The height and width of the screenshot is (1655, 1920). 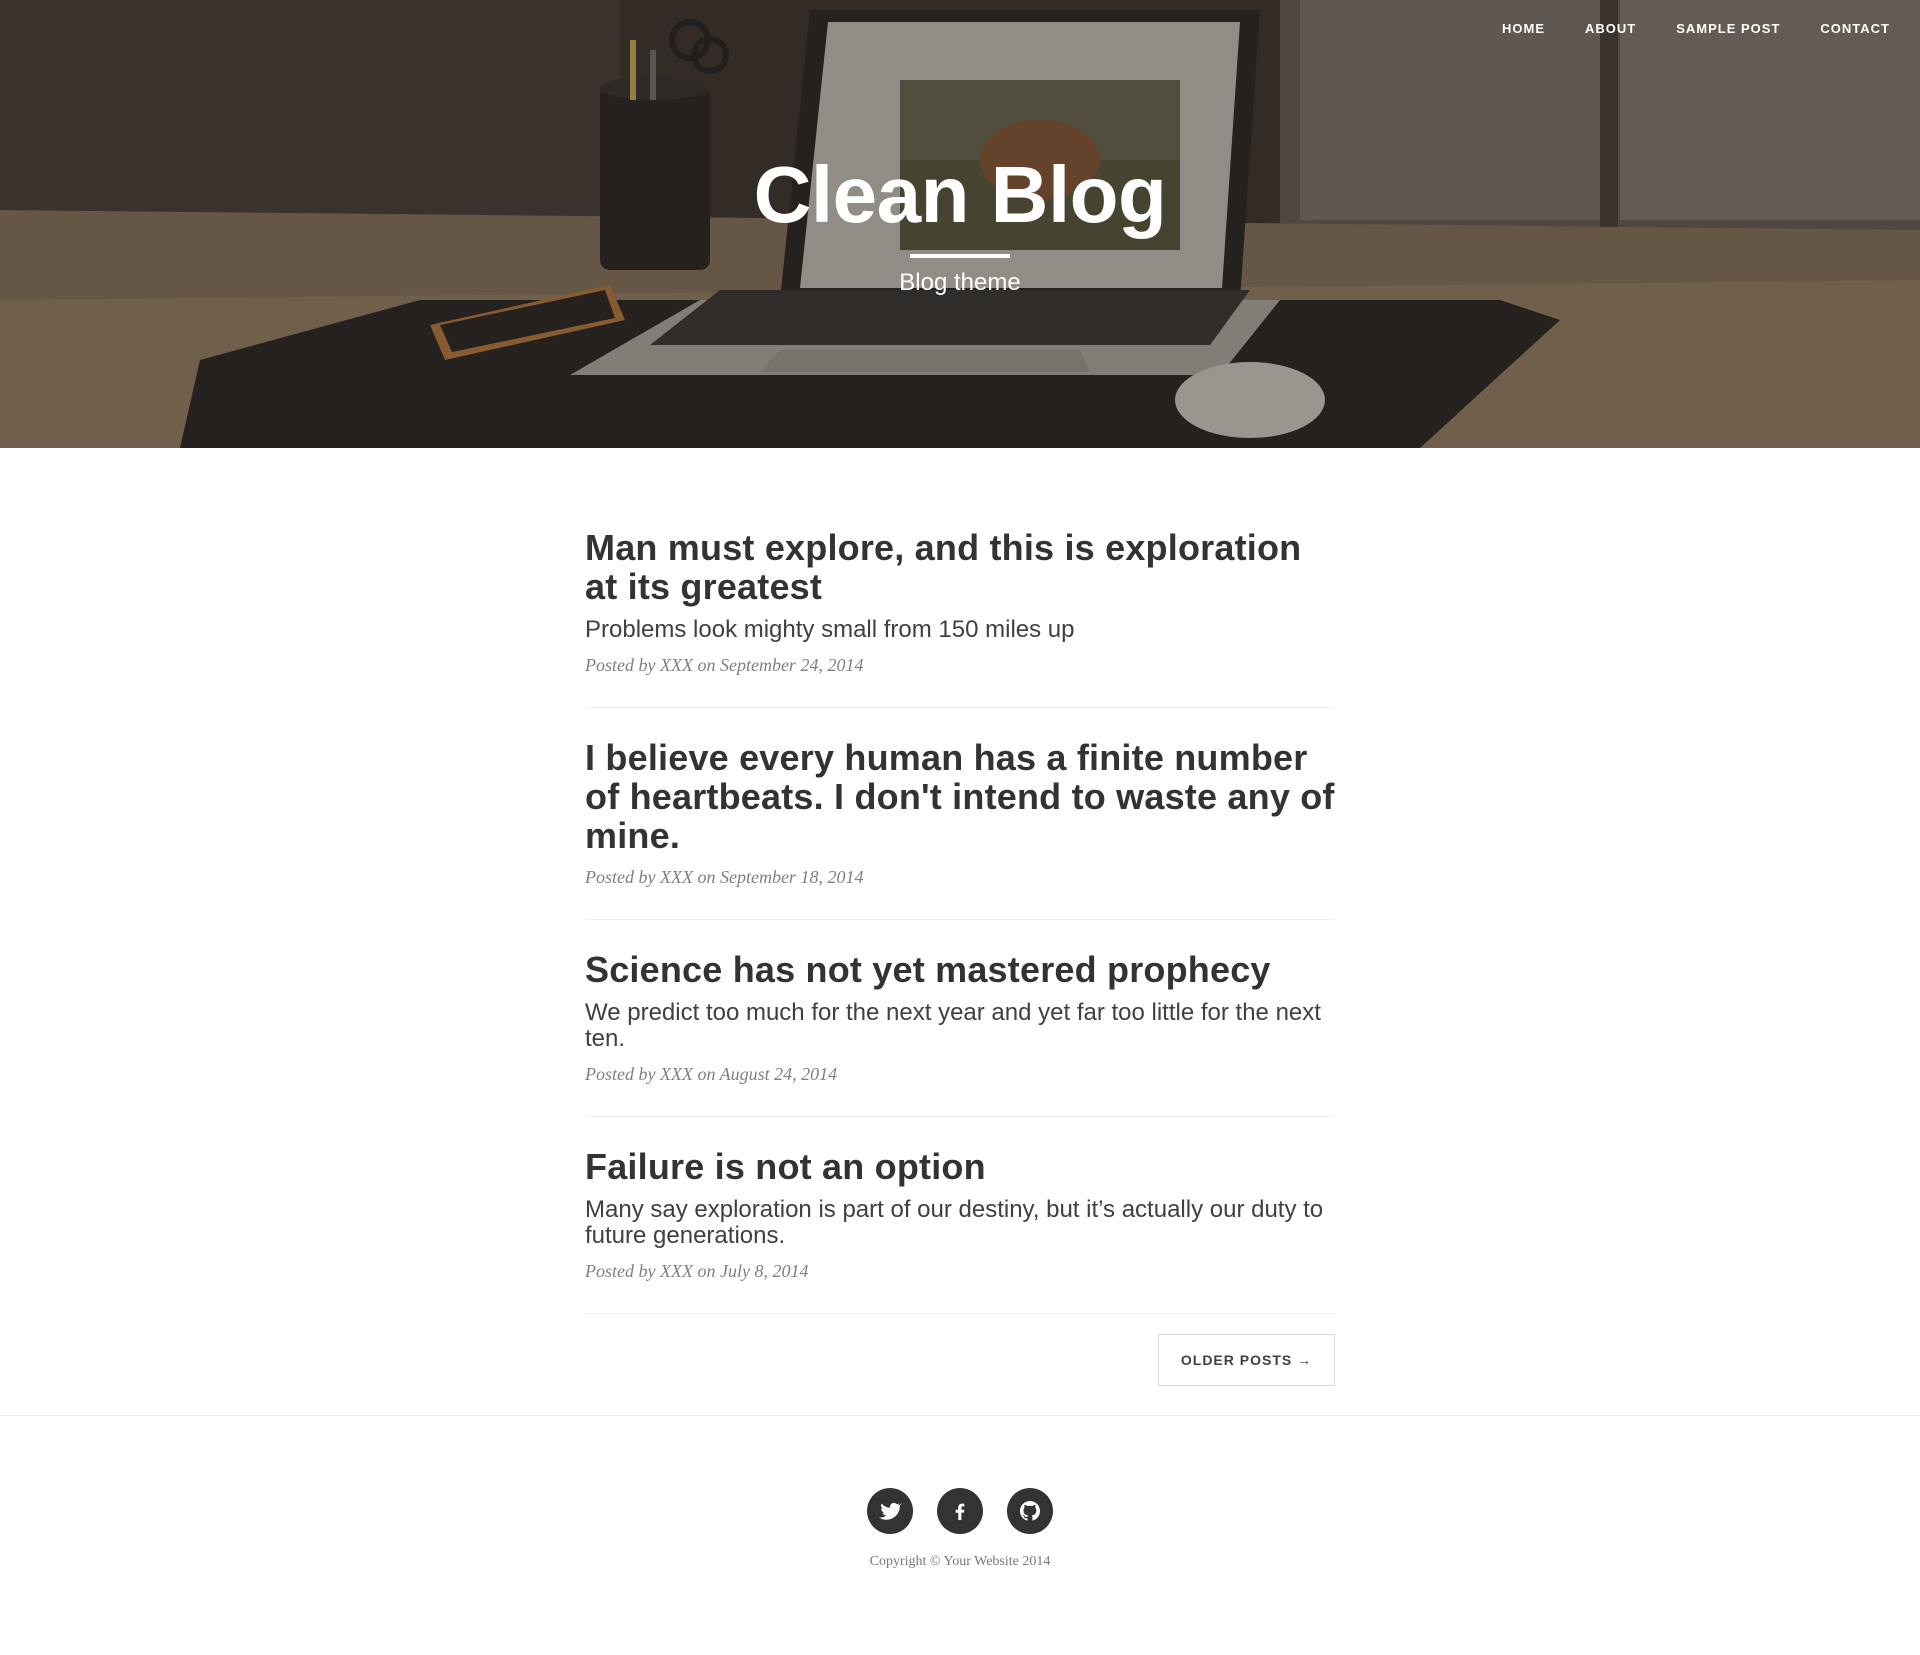 I want to click on github-icon, so click(x=1030, y=1511).